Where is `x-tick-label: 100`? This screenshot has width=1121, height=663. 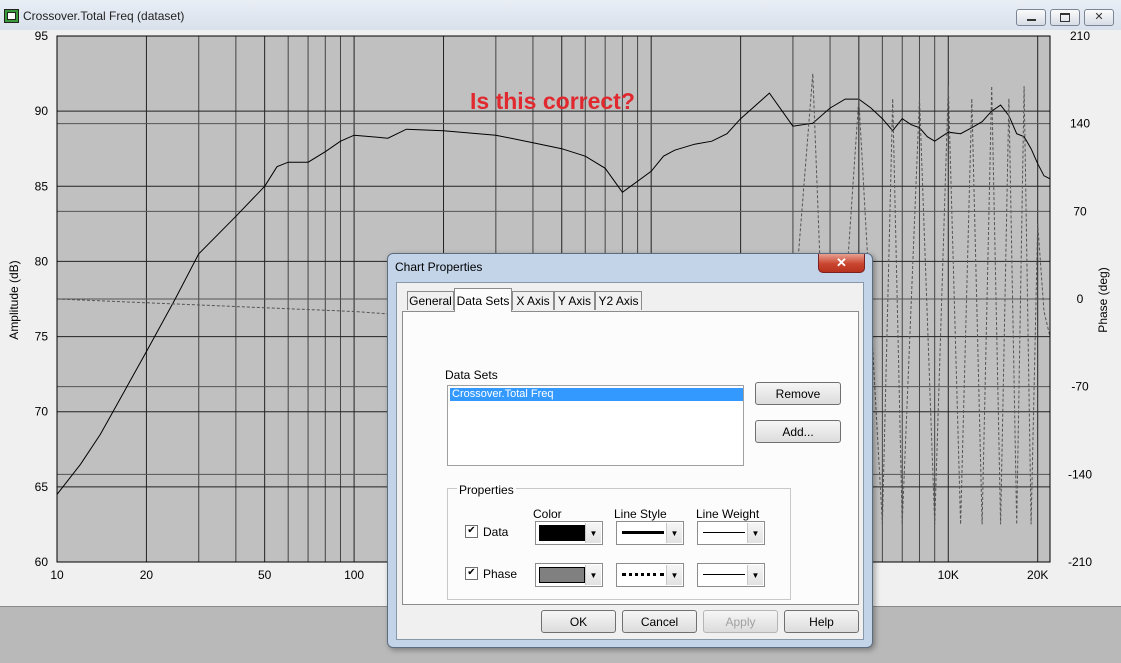 x-tick-label: 100 is located at coordinates (354, 575).